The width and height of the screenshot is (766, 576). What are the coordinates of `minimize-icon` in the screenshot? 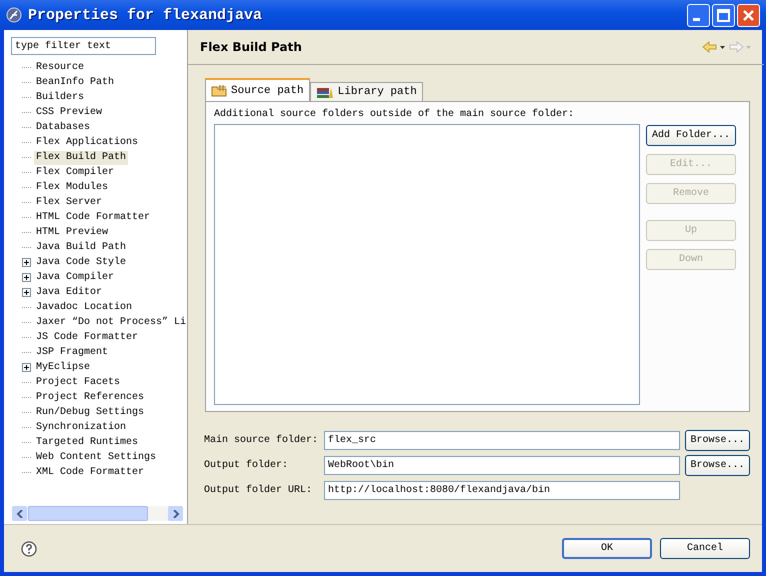 It's located at (696, 19).